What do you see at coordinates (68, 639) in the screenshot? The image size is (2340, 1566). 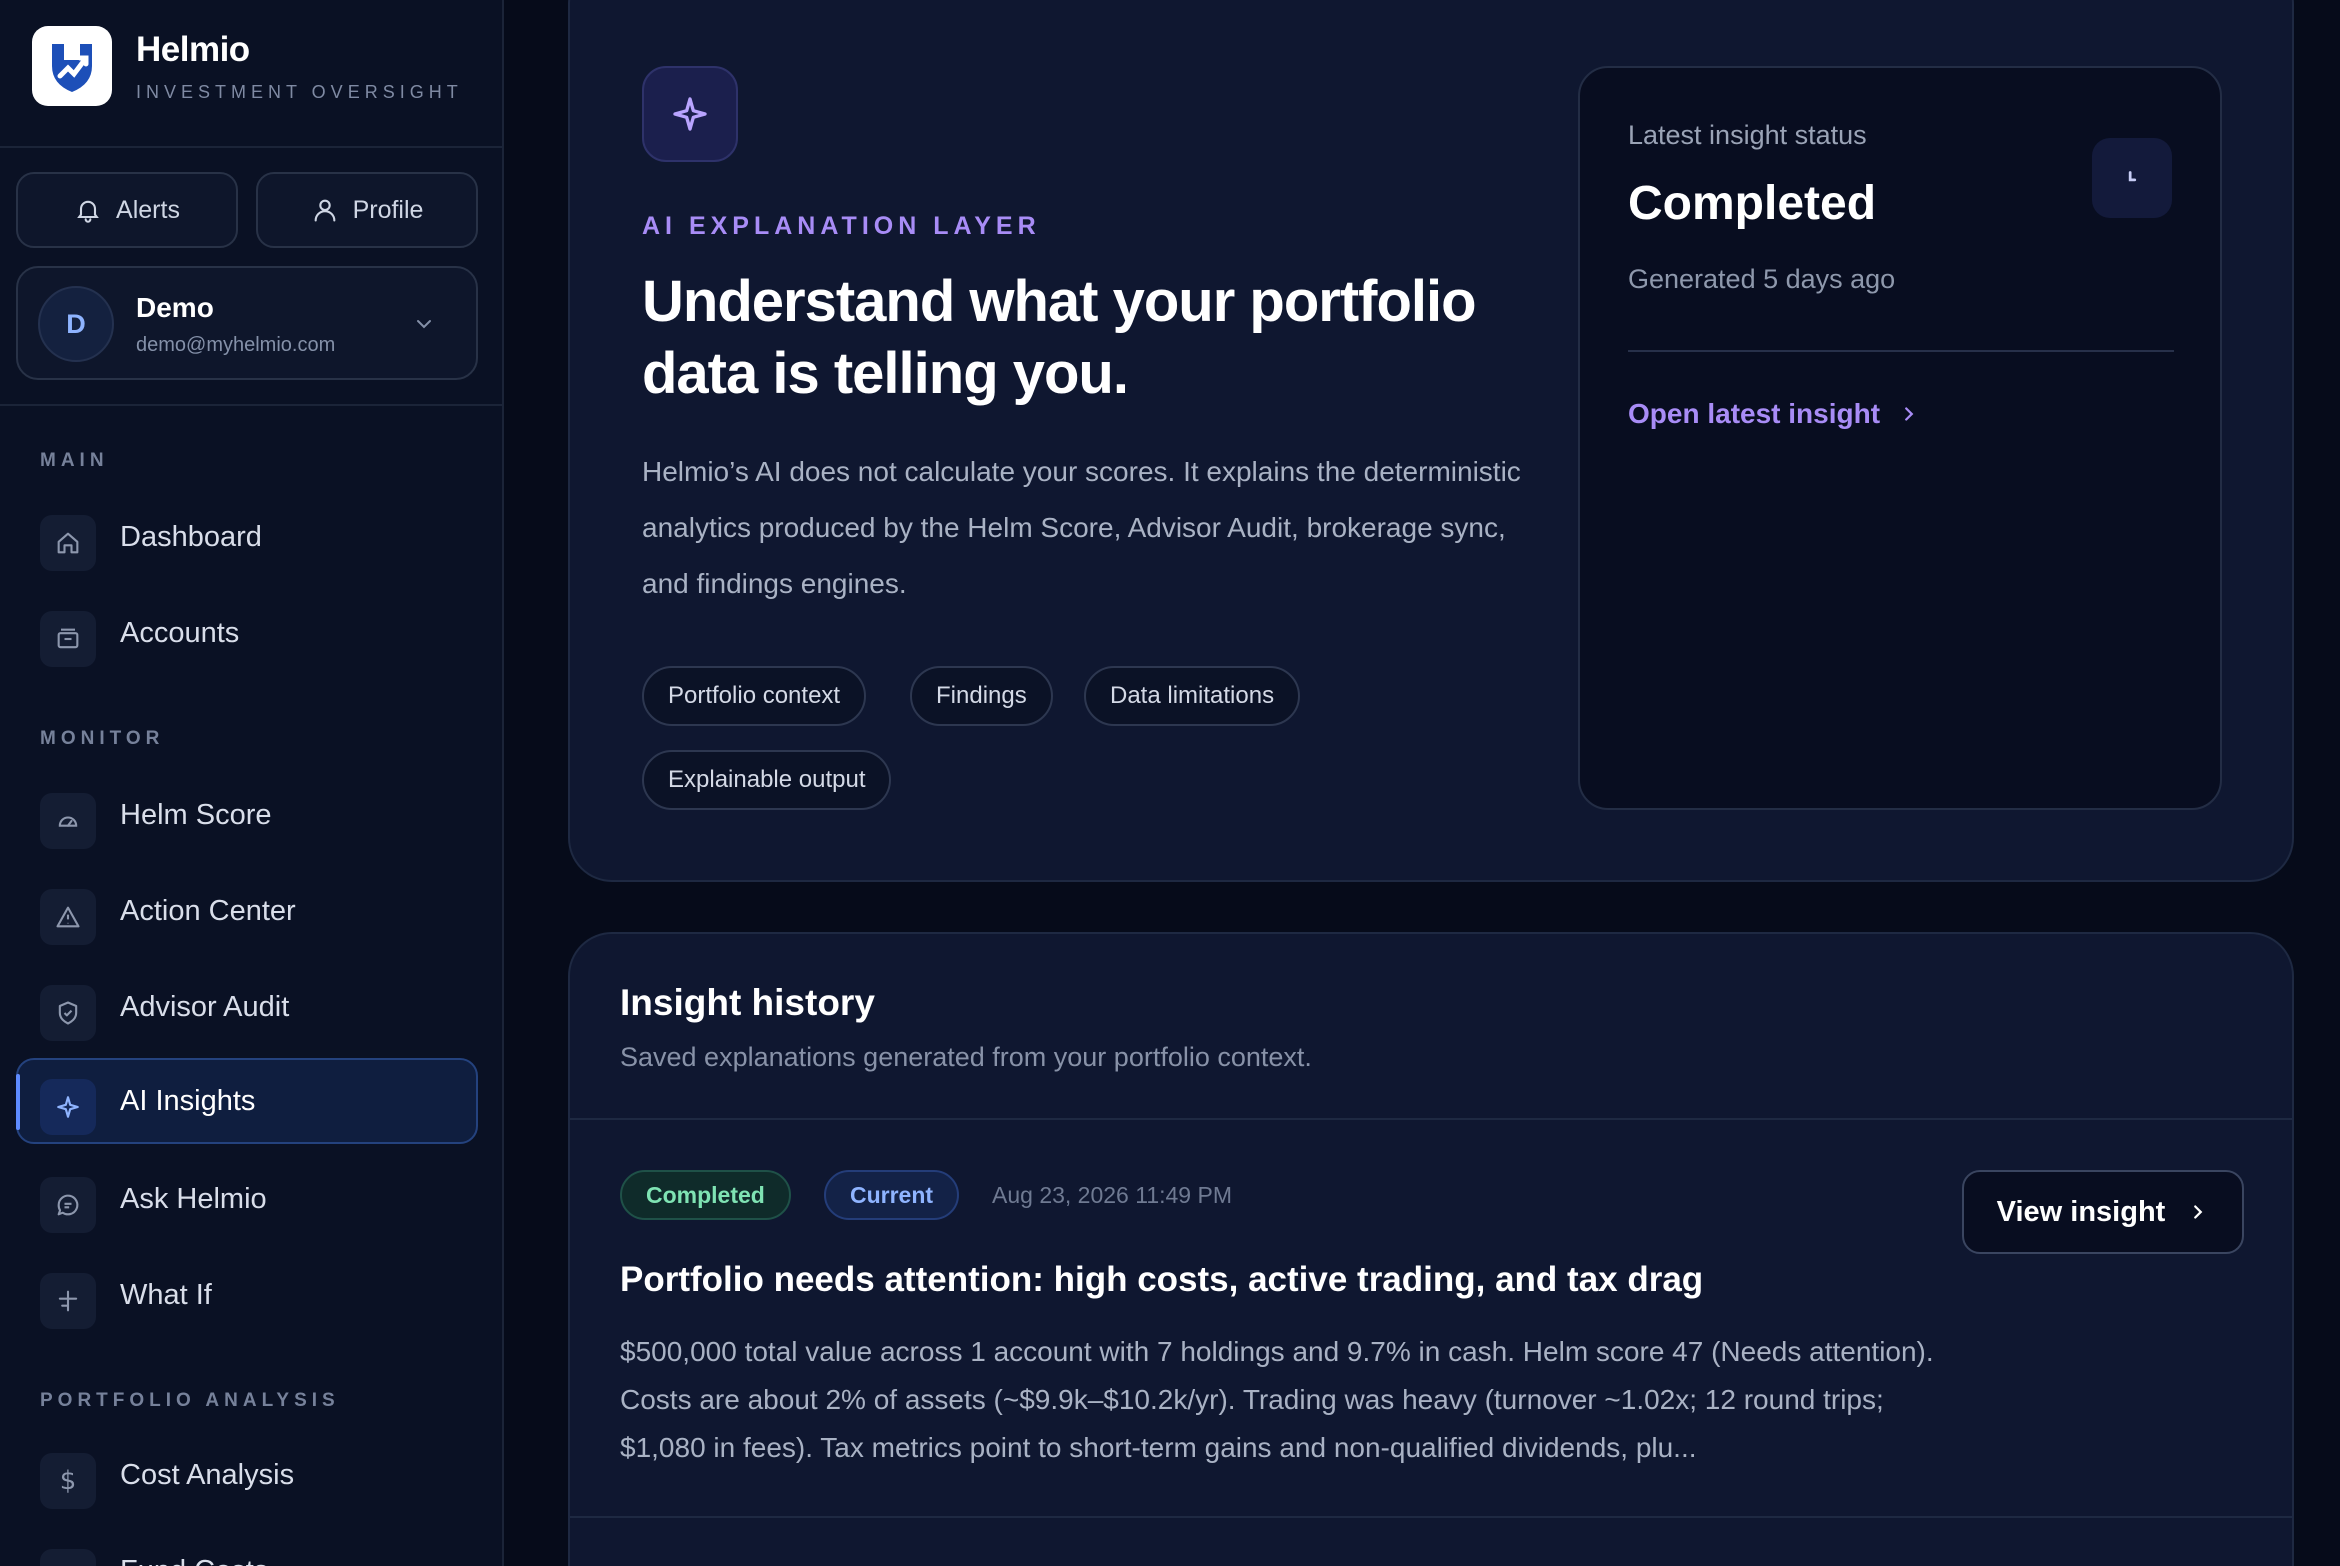 I see `wallet-icon` at bounding box center [68, 639].